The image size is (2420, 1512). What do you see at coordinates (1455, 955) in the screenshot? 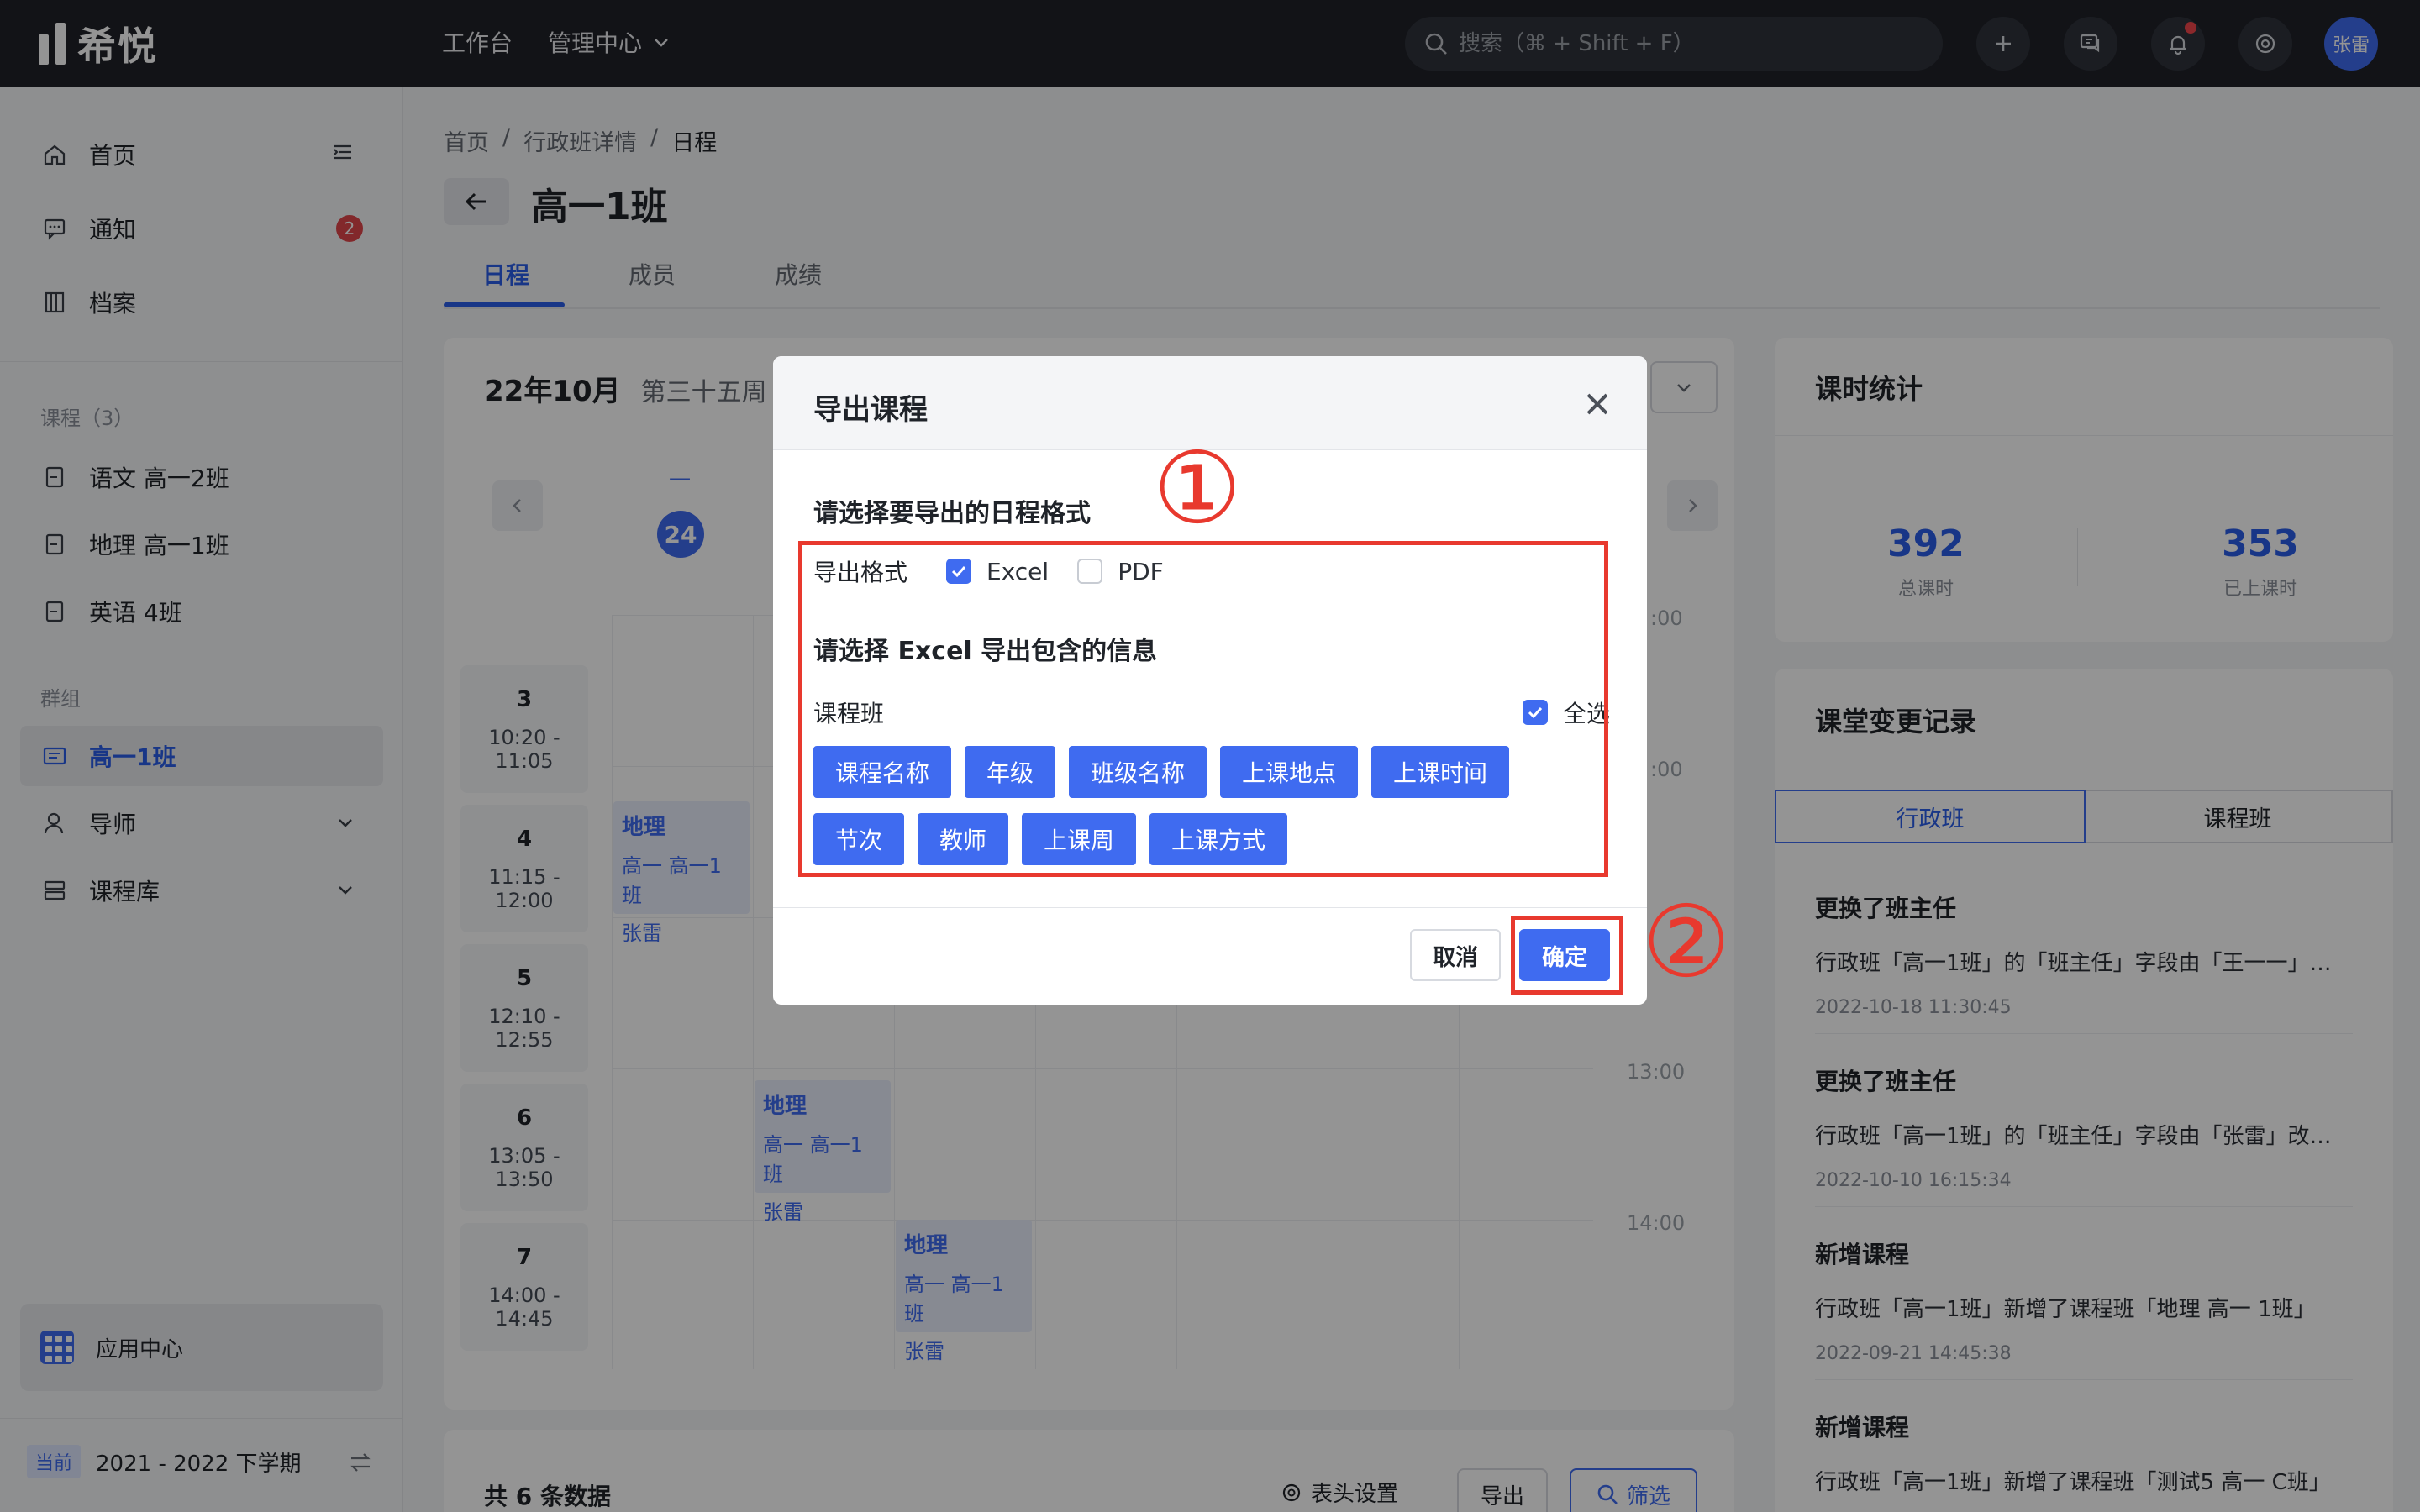
I see `cancel-button: 取消` at bounding box center [1455, 955].